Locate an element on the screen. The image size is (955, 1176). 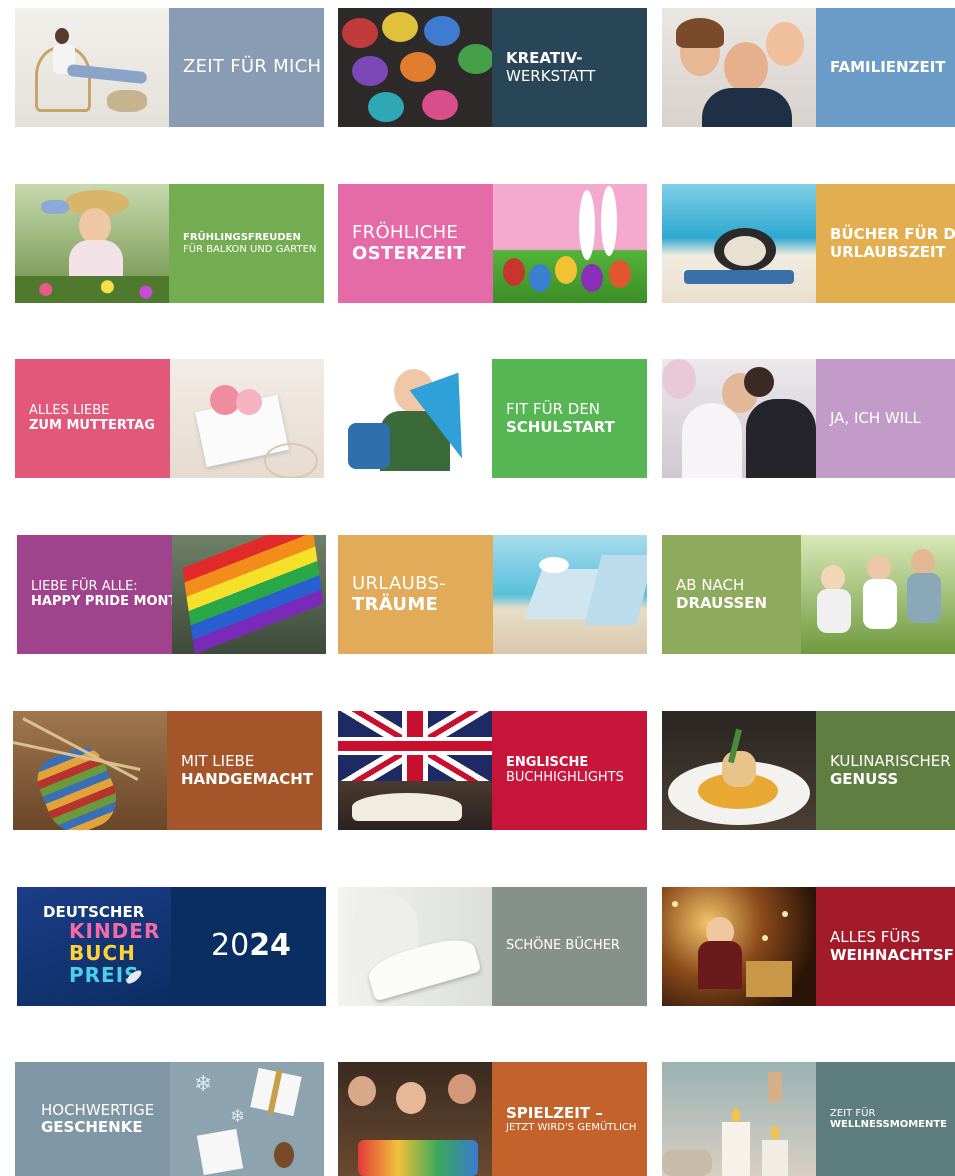
tile-text: MIT LIEBE HANDGEMACHT is located at coordinates (244, 770).